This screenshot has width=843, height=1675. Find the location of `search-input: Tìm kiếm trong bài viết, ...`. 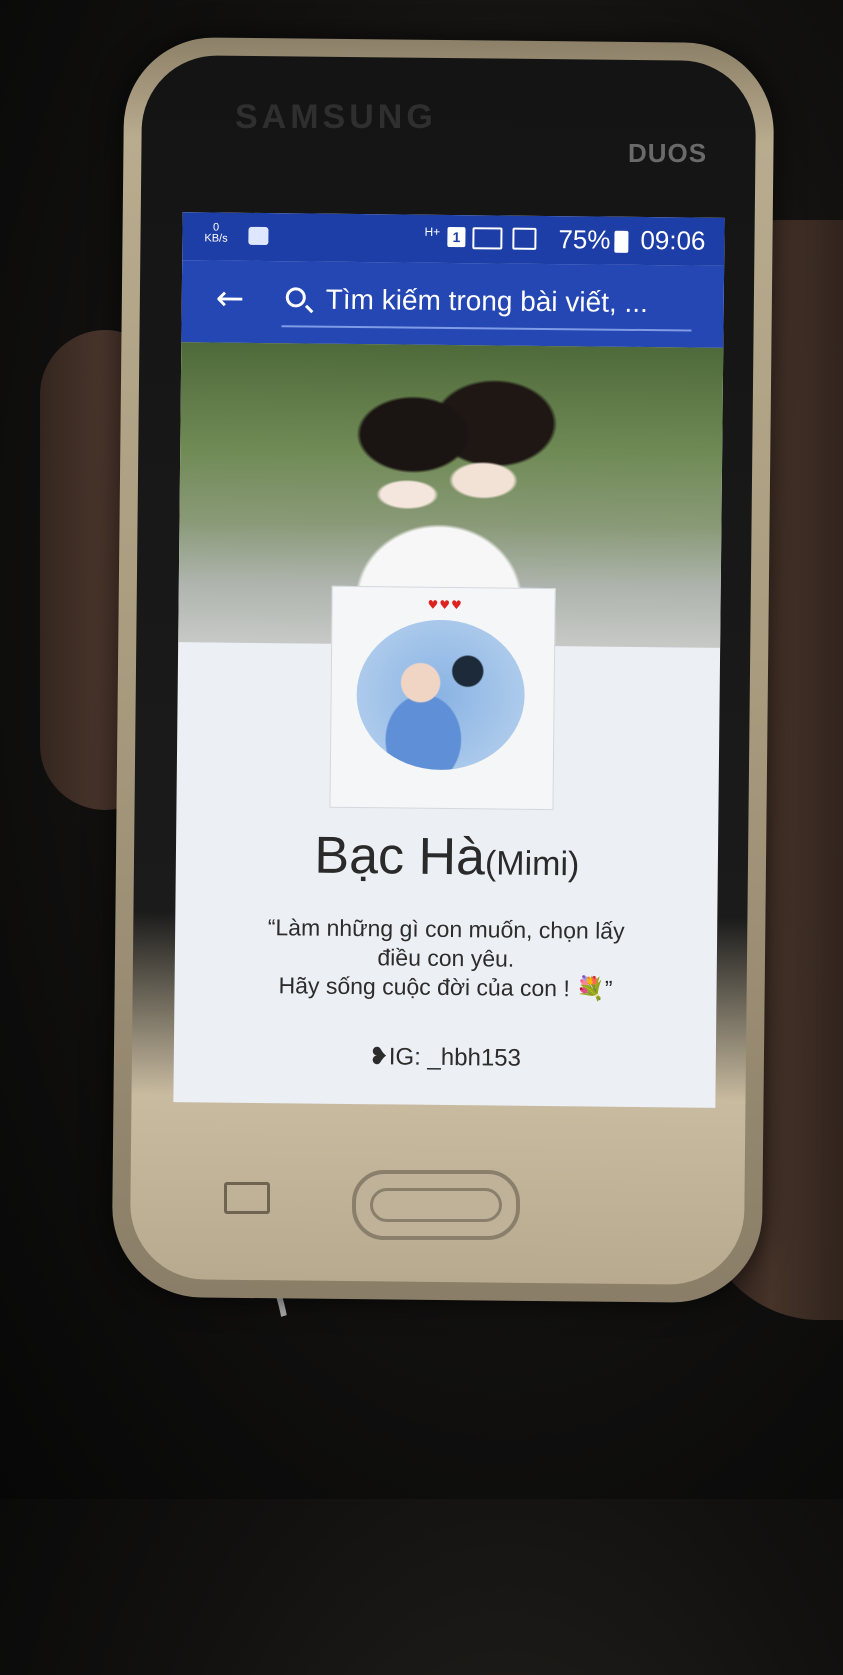

search-input: Tìm kiếm trong bài viết, ... is located at coordinates (486, 304).